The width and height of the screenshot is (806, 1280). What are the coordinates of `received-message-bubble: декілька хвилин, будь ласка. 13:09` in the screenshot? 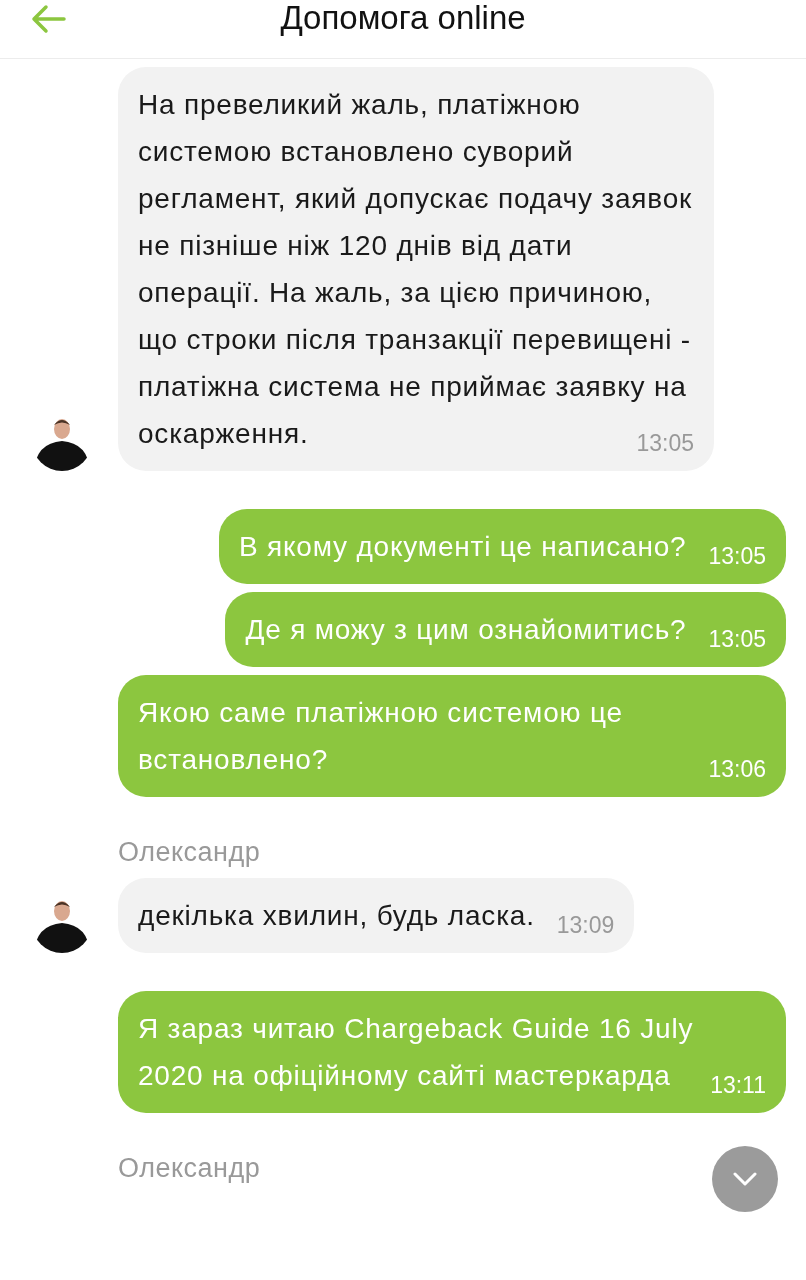 It's located at (376, 915).